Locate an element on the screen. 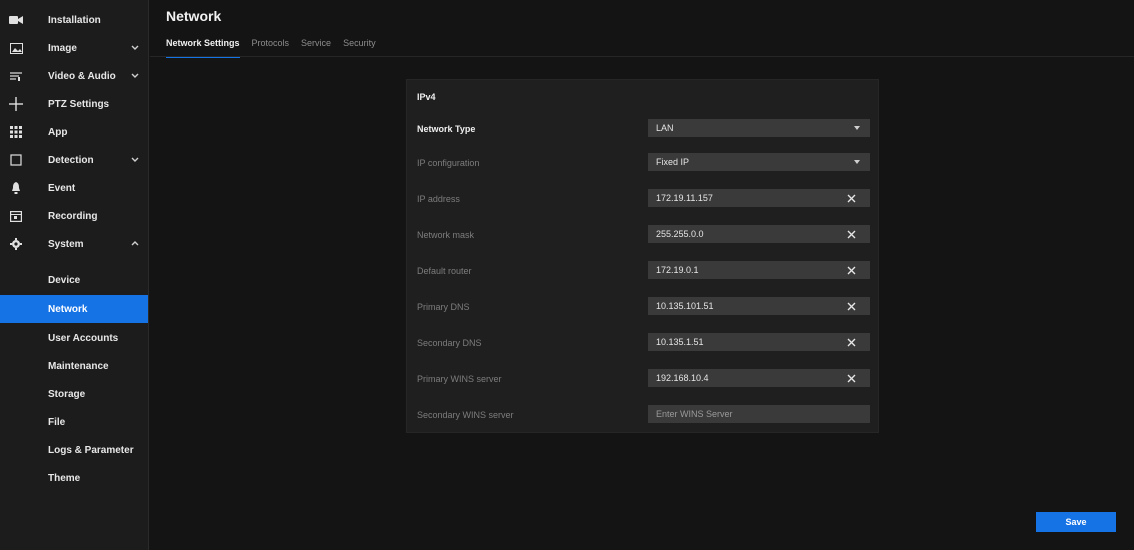  bell-icon is located at coordinates (16, 188).